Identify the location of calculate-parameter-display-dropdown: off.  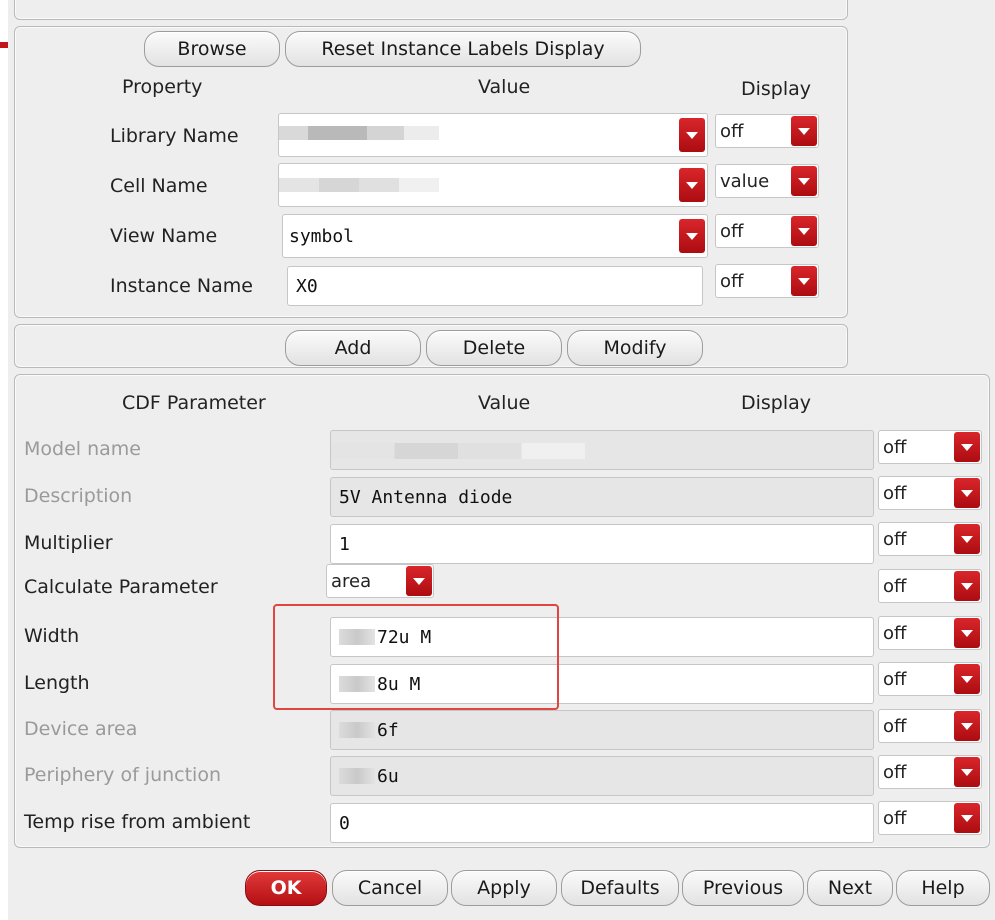
(930, 586).